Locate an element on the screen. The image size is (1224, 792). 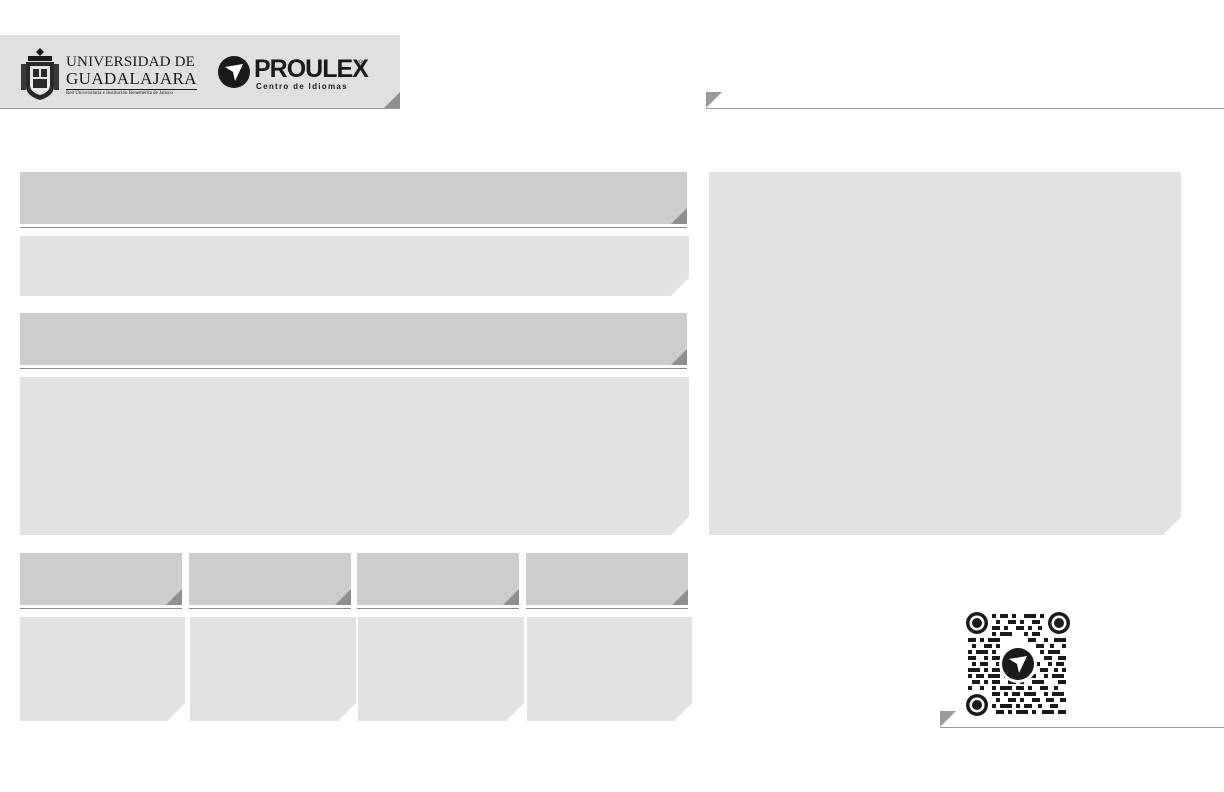
qr-rule is located at coordinates (1082, 727).